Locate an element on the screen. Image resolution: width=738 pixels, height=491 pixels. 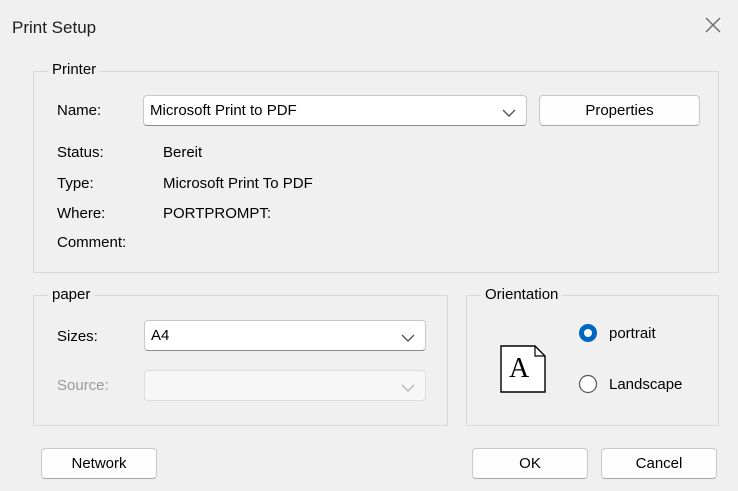
paper-group-label: paper is located at coordinates (71, 294).